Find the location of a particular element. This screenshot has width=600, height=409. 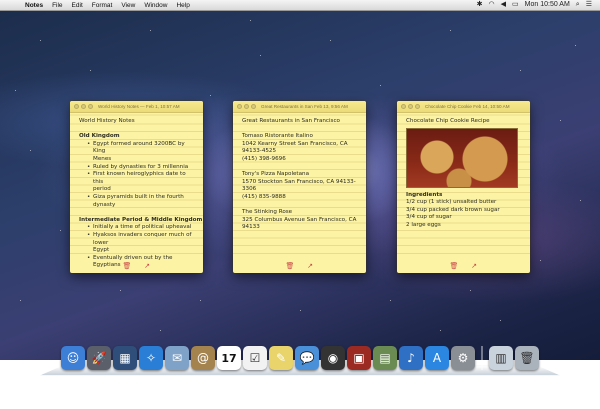

dock: ☺ 🚀 ▦ ✧ ✉ @17 ☑ ✎ 💬 ◉ ▣ ▤ ♪ A ⚙ ▥ 🗑 is located at coordinates (300, 355).